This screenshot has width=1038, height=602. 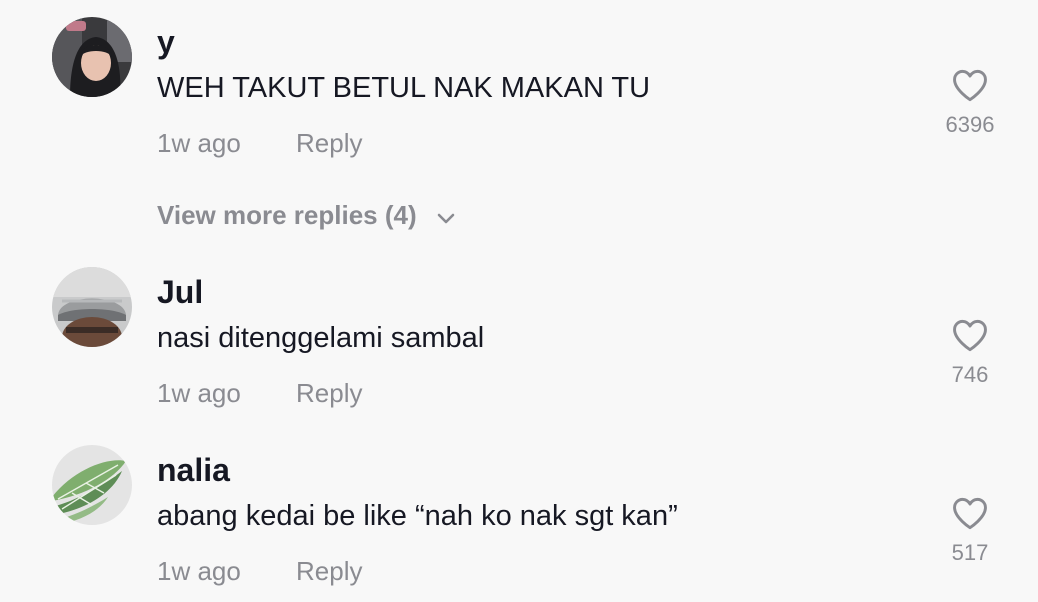 What do you see at coordinates (970, 552) in the screenshot?
I see `like-count: 517` at bounding box center [970, 552].